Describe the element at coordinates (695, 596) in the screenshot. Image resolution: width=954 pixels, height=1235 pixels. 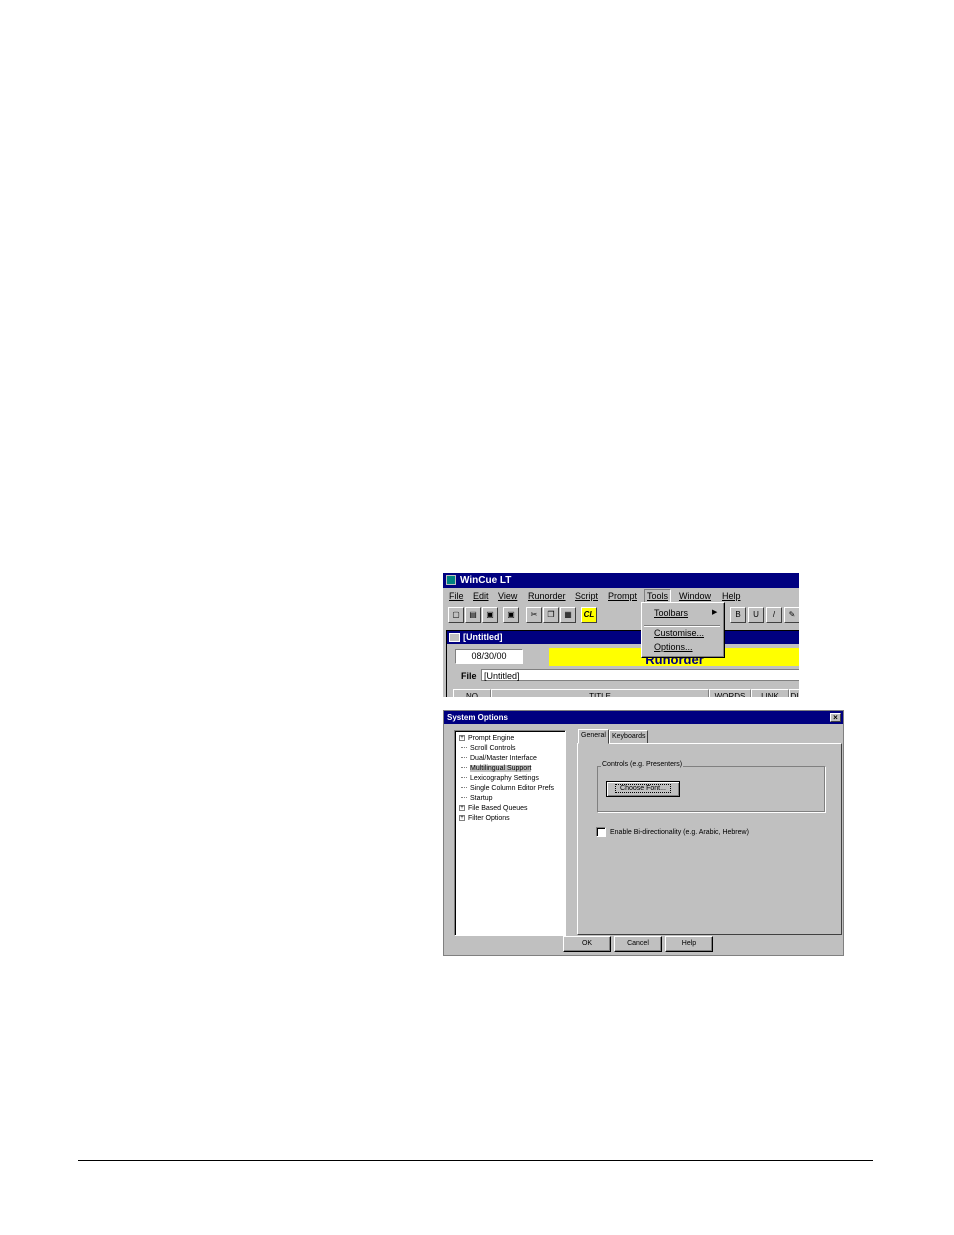
I see `menu-window: Window` at that location.